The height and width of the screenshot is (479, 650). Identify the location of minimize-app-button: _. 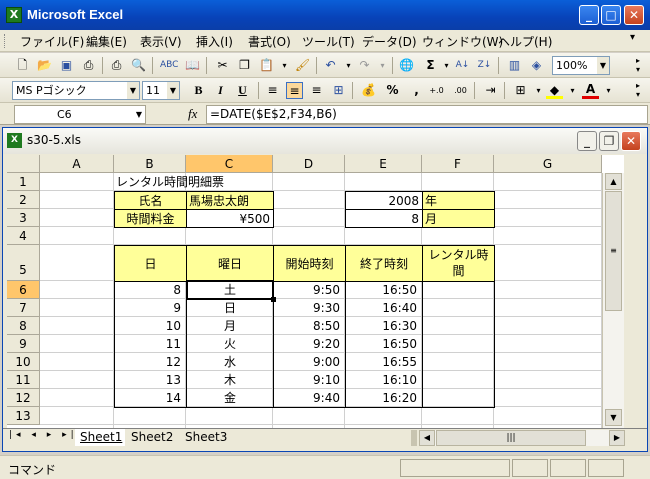
(589, 15).